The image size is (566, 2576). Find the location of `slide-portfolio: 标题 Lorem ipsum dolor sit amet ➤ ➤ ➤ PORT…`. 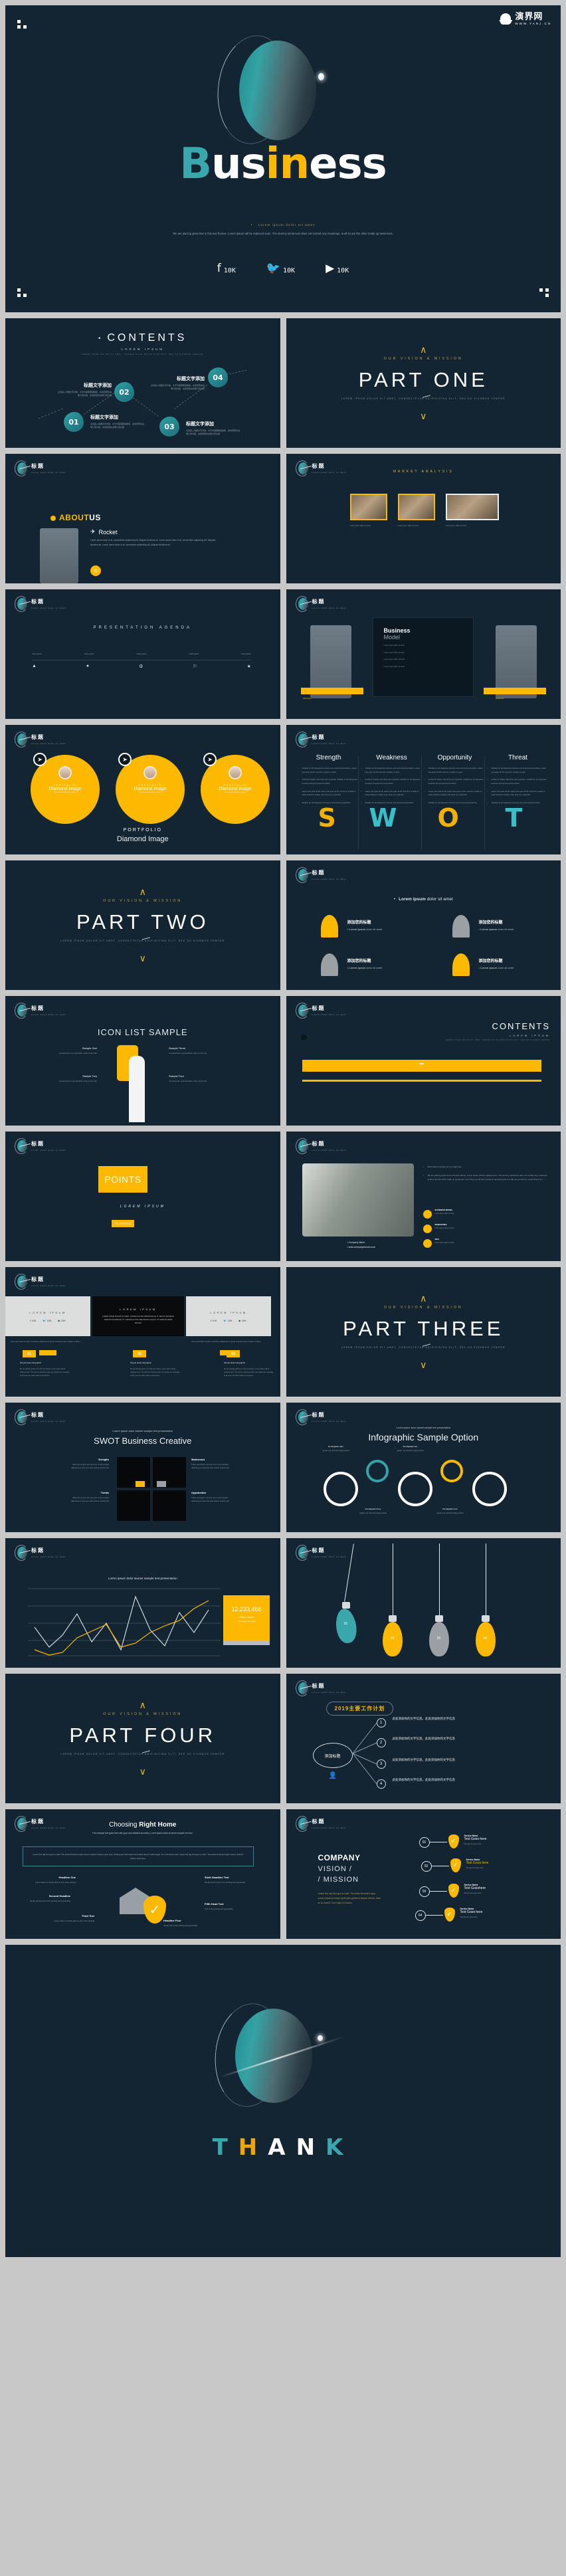

slide-portfolio: 标题 Lorem ipsum dolor sit amet ➤ ➤ ➤ PORT… is located at coordinates (142, 789).